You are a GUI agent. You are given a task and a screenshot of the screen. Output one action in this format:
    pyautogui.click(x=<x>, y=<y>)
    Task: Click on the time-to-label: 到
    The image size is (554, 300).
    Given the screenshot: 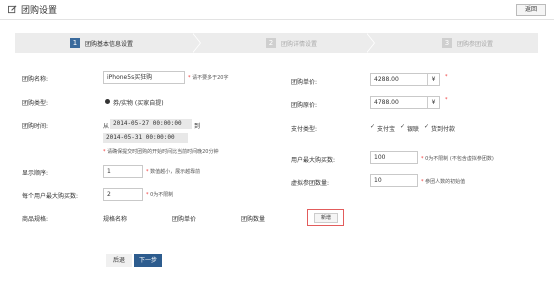 What is the action you would take?
    pyautogui.click(x=197, y=126)
    